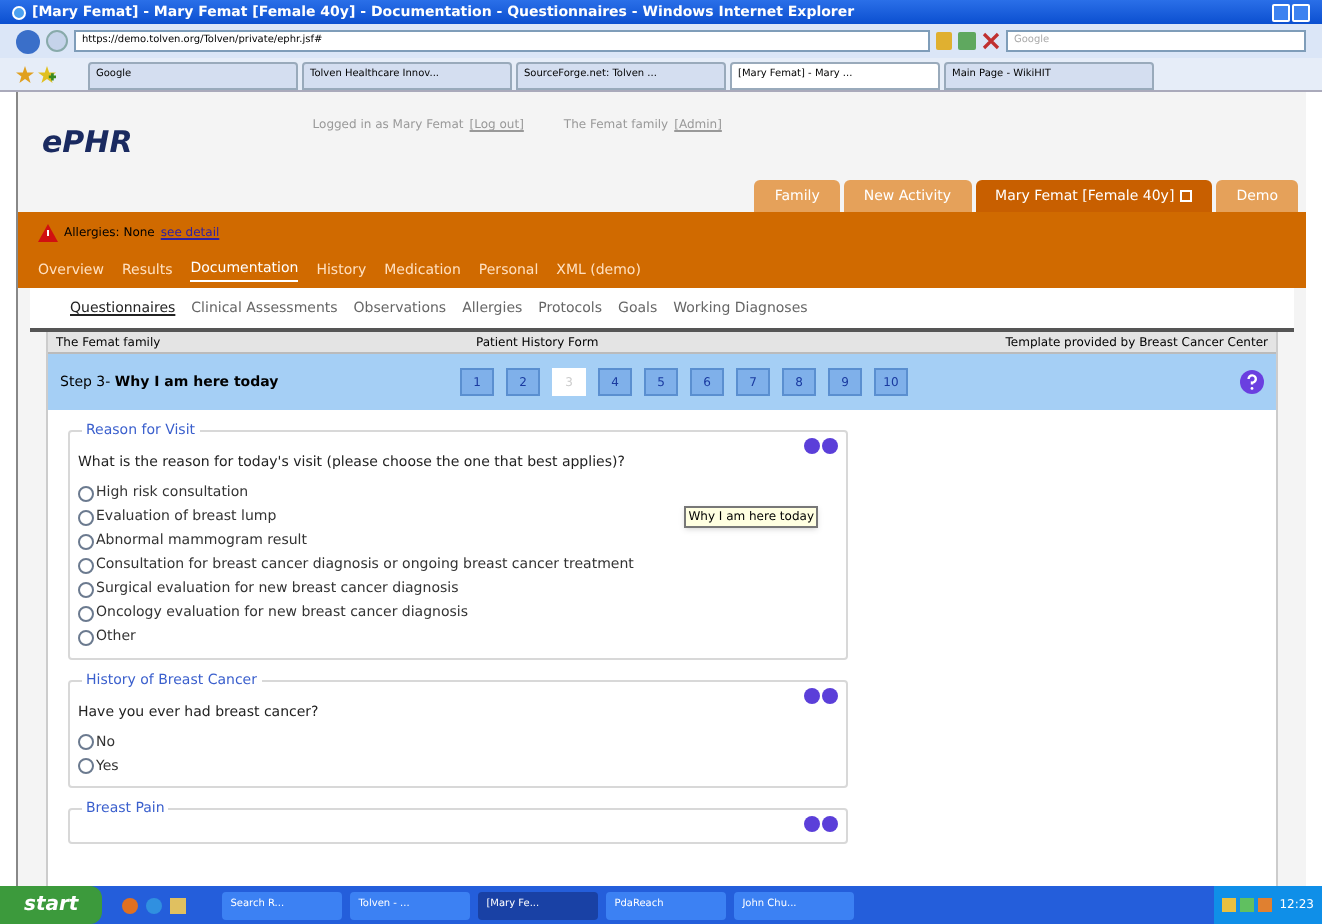 The height and width of the screenshot is (924, 1322). What do you see at coordinates (991, 41) in the screenshot?
I see `stop-button` at bounding box center [991, 41].